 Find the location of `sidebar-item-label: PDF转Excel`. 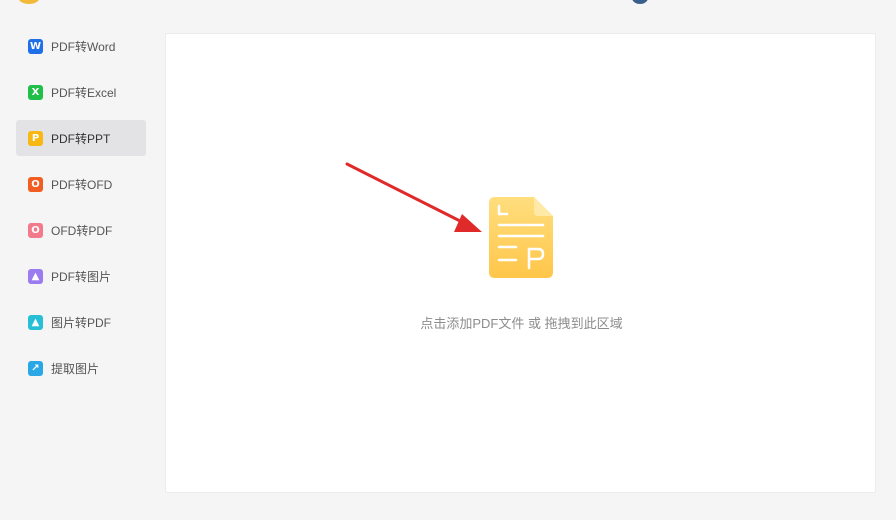

sidebar-item-label: PDF转Excel is located at coordinates (84, 92).